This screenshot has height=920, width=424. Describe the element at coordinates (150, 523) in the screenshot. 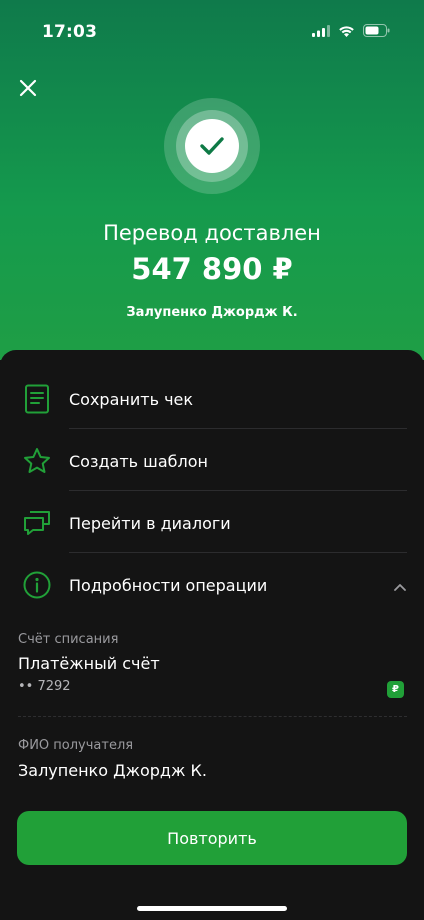

I see `action-label: Перейти в диалоги` at that location.